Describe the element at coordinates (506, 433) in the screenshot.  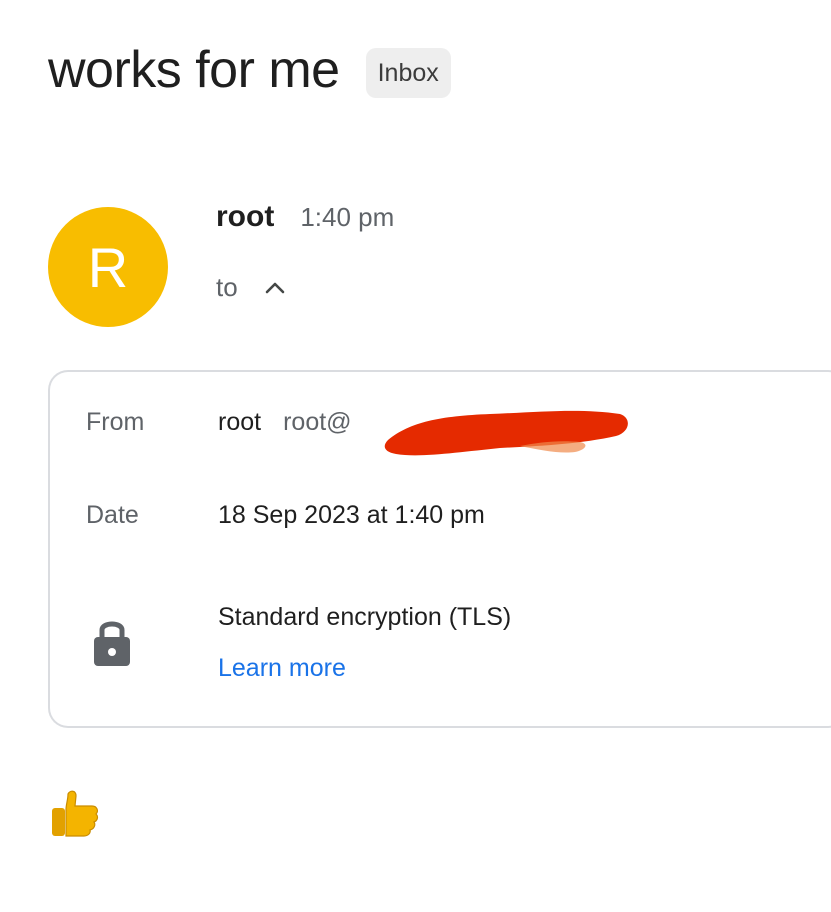
I see `redaction-scribble` at that location.